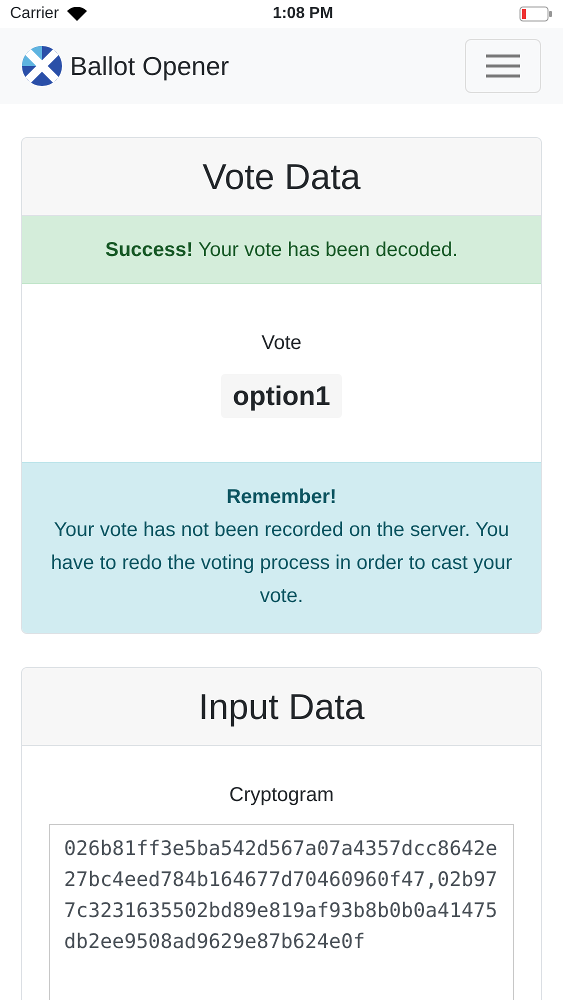 The image size is (563, 1000). I want to click on success-message: Success! Your vote has been decoded., so click(281, 250).